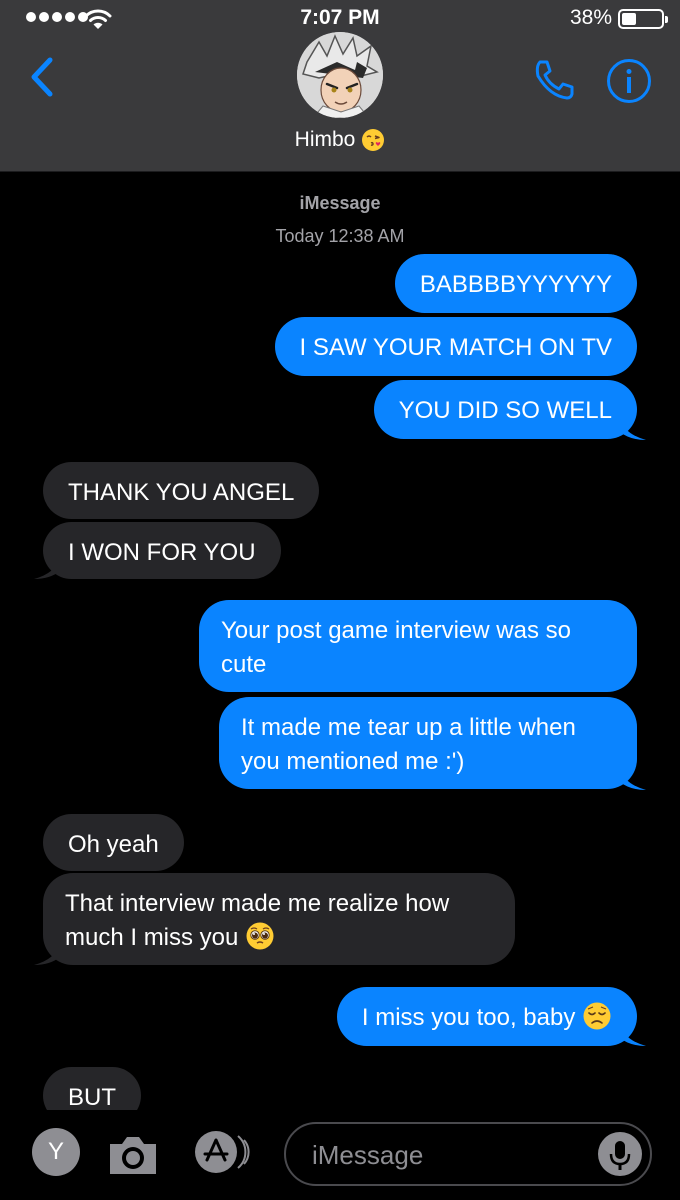  Describe the element at coordinates (42, 77) in the screenshot. I see `back-chevron-icon` at that location.